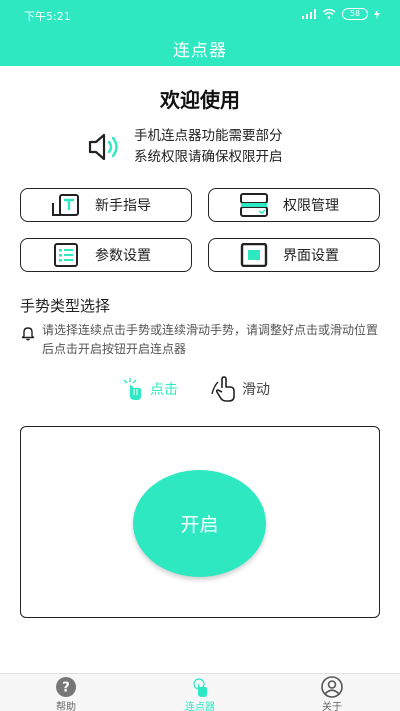 Image resolution: width=400 pixels, height=711 pixels. What do you see at coordinates (200, 687) in the screenshot?
I see `clicker-icon` at bounding box center [200, 687].